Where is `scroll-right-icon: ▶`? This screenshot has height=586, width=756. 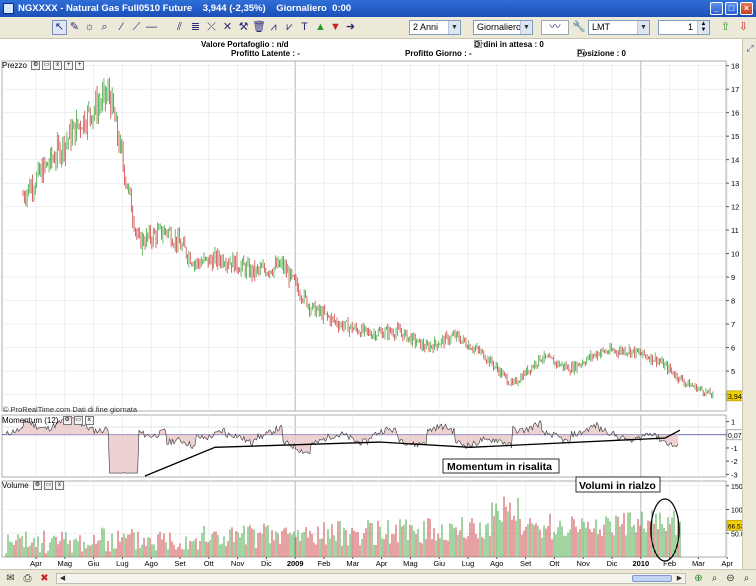
scroll-right-icon: ▶ is located at coordinates (679, 578).